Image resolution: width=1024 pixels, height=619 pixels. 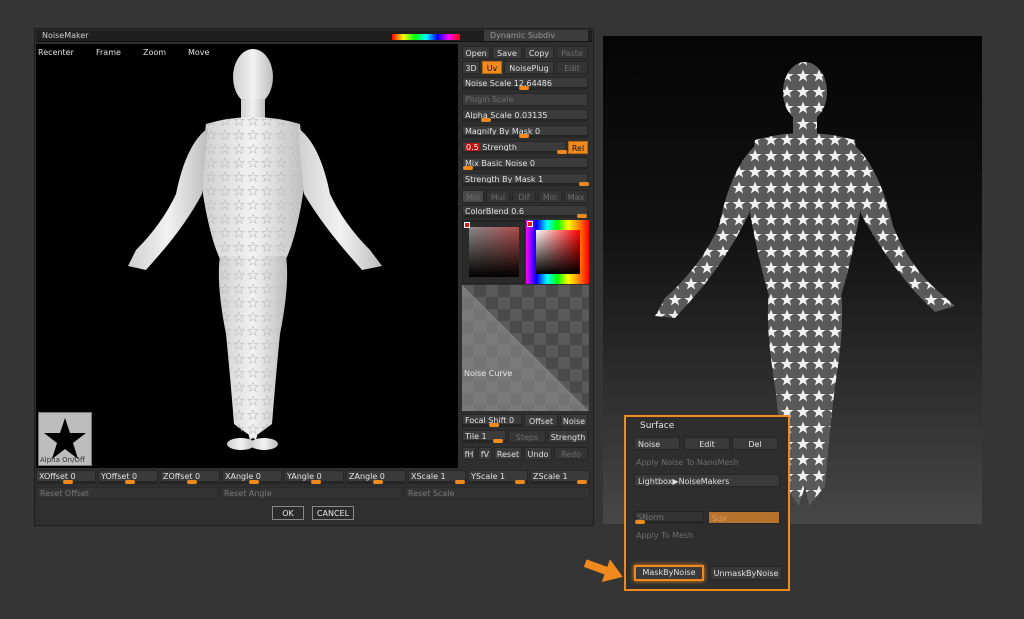 What do you see at coordinates (252, 477) in the screenshot?
I see `xangle-slider: XAngle 0` at bounding box center [252, 477].